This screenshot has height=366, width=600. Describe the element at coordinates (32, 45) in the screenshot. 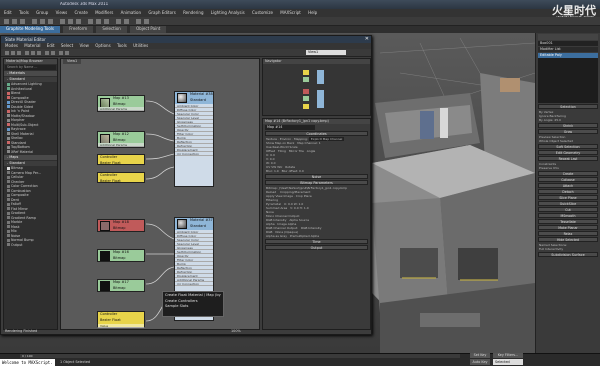

I see `sme-menu-material: Material` at that location.